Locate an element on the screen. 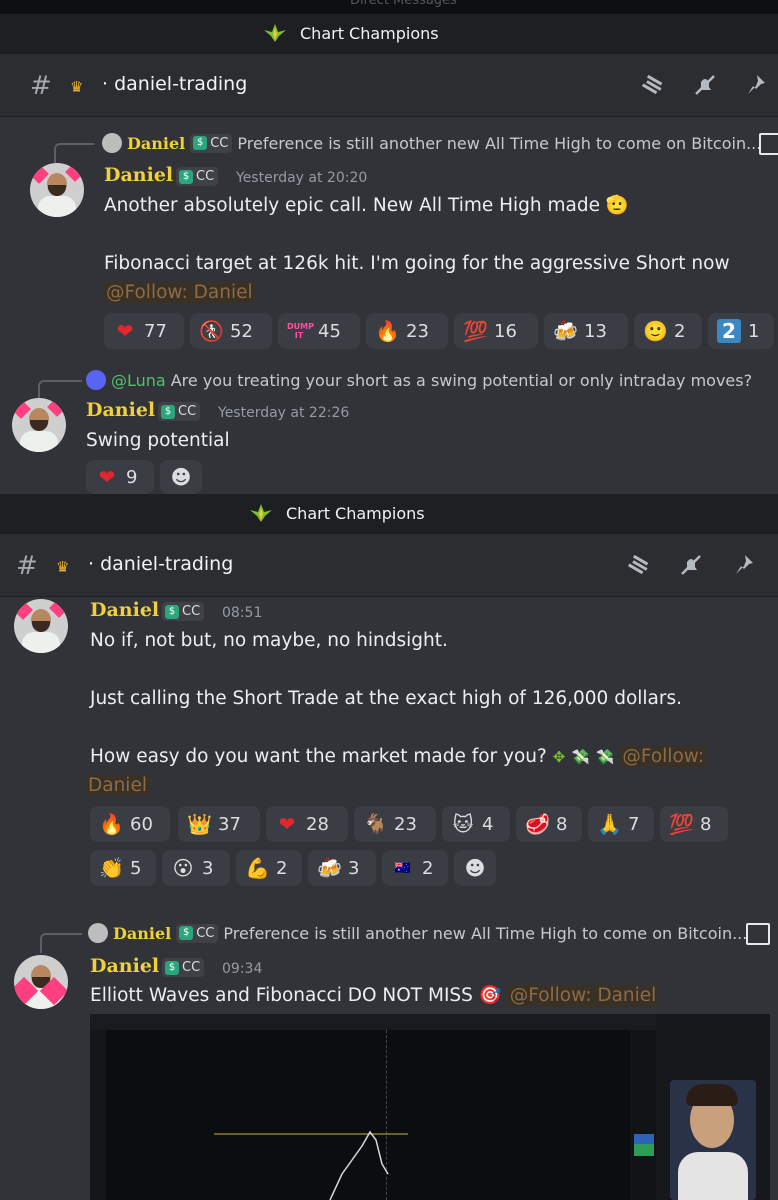 The height and width of the screenshot is (1200, 778). follow-mention: @Follow: Daniel is located at coordinates (179, 292).